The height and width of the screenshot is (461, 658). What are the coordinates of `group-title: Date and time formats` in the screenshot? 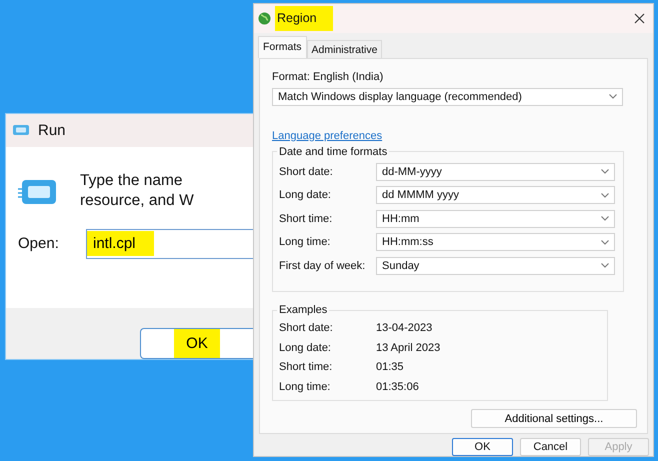 It's located at (333, 152).